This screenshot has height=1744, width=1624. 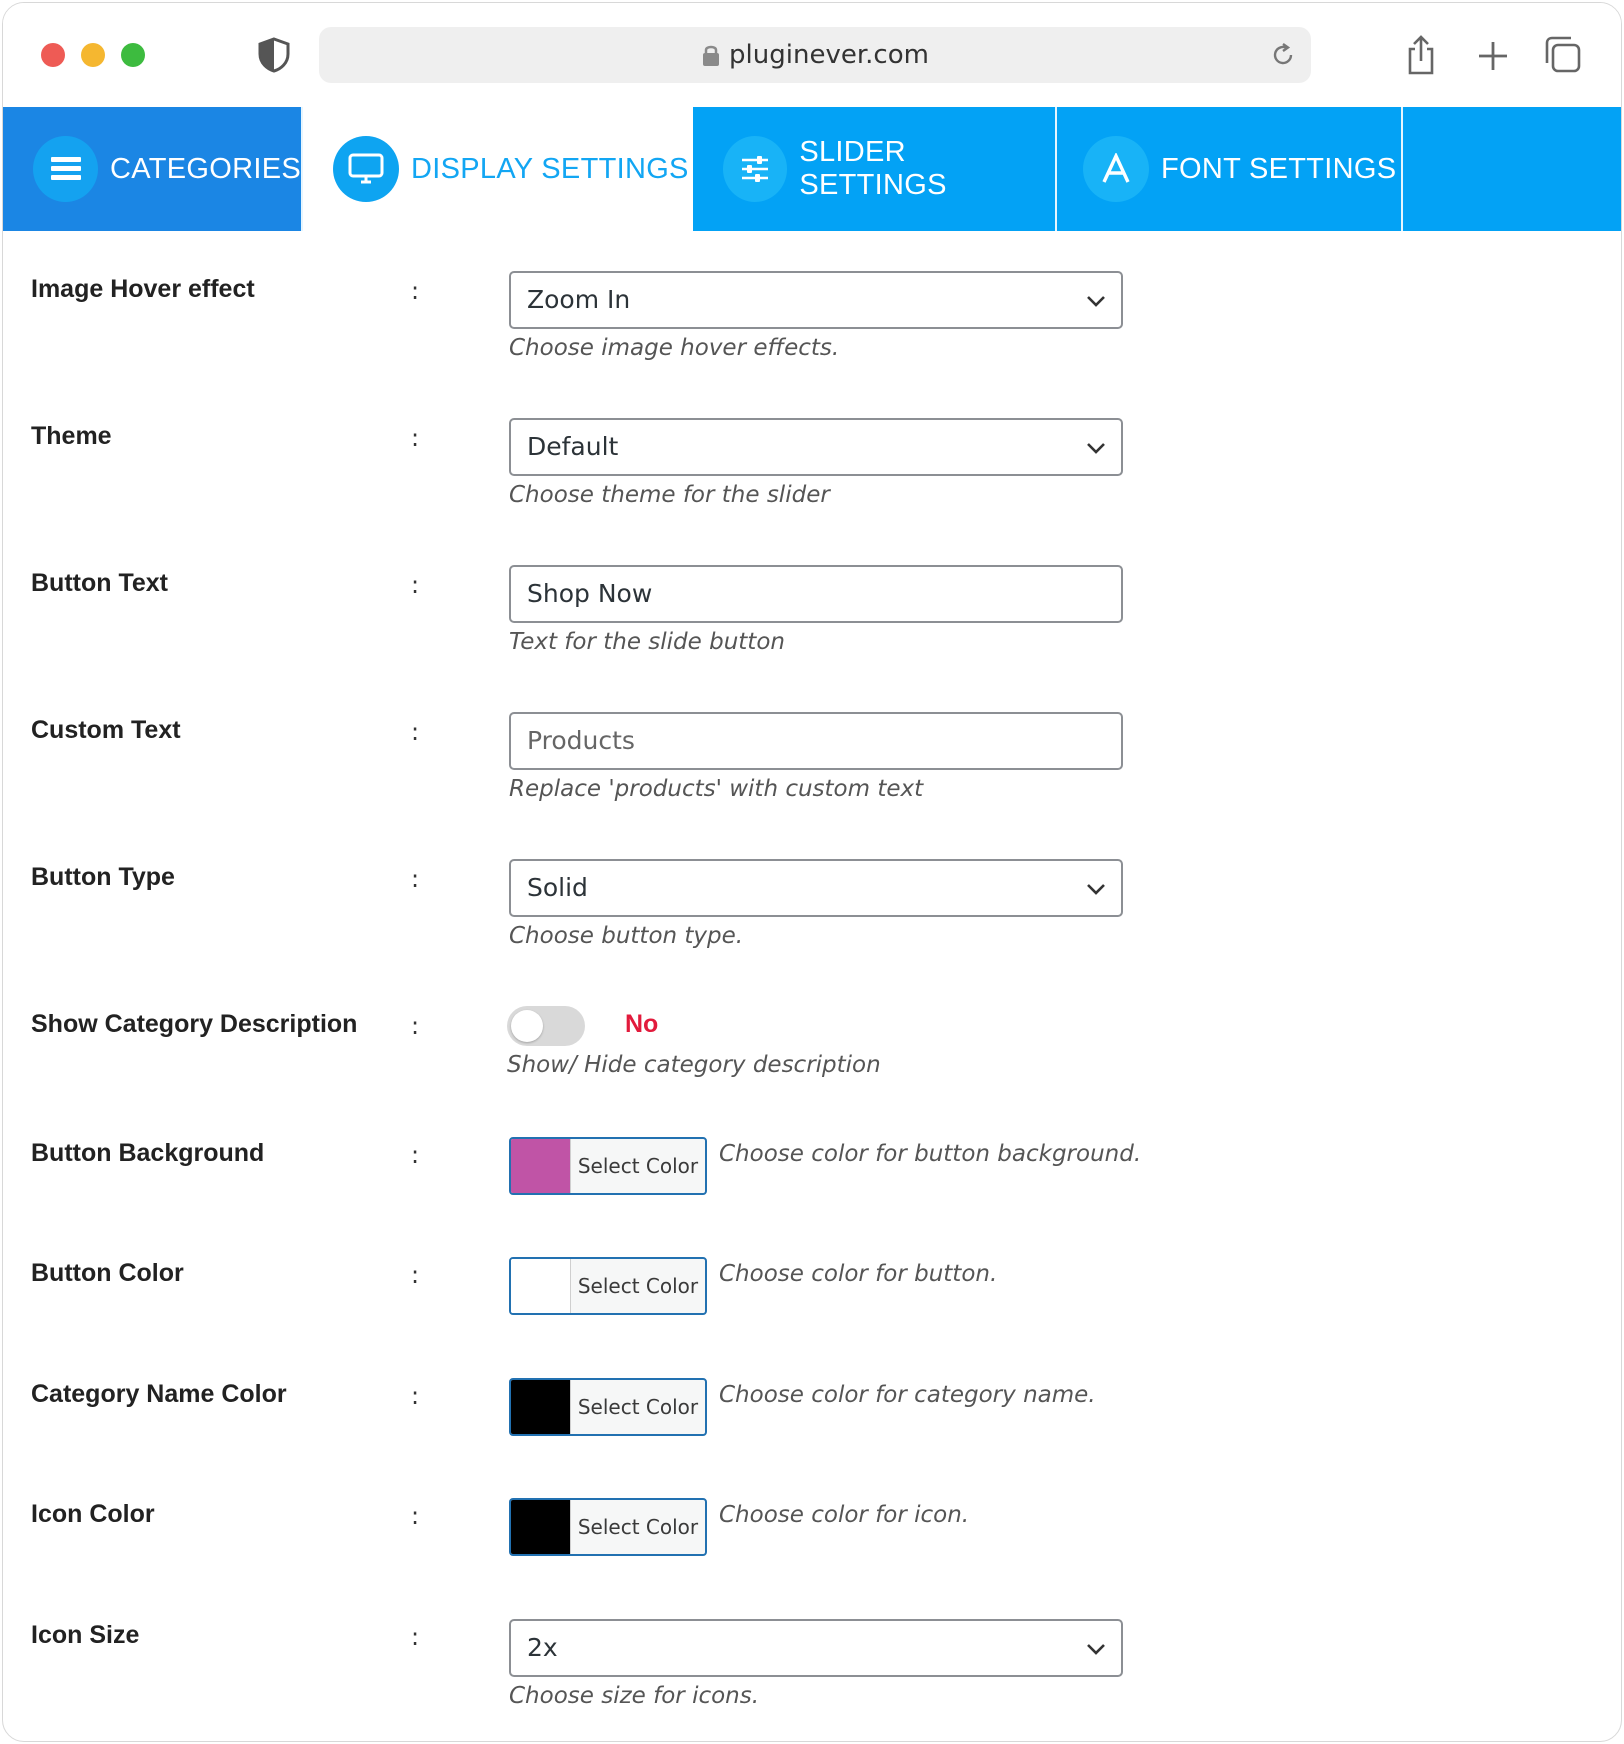 I want to click on field-help: Show/ Hide category description, so click(x=694, y=1065).